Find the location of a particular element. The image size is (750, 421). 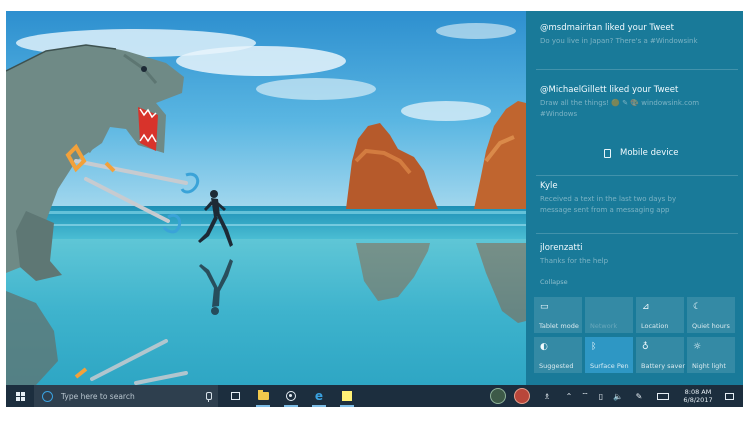

battery-icon: ▯ is located at coordinates (601, 396).